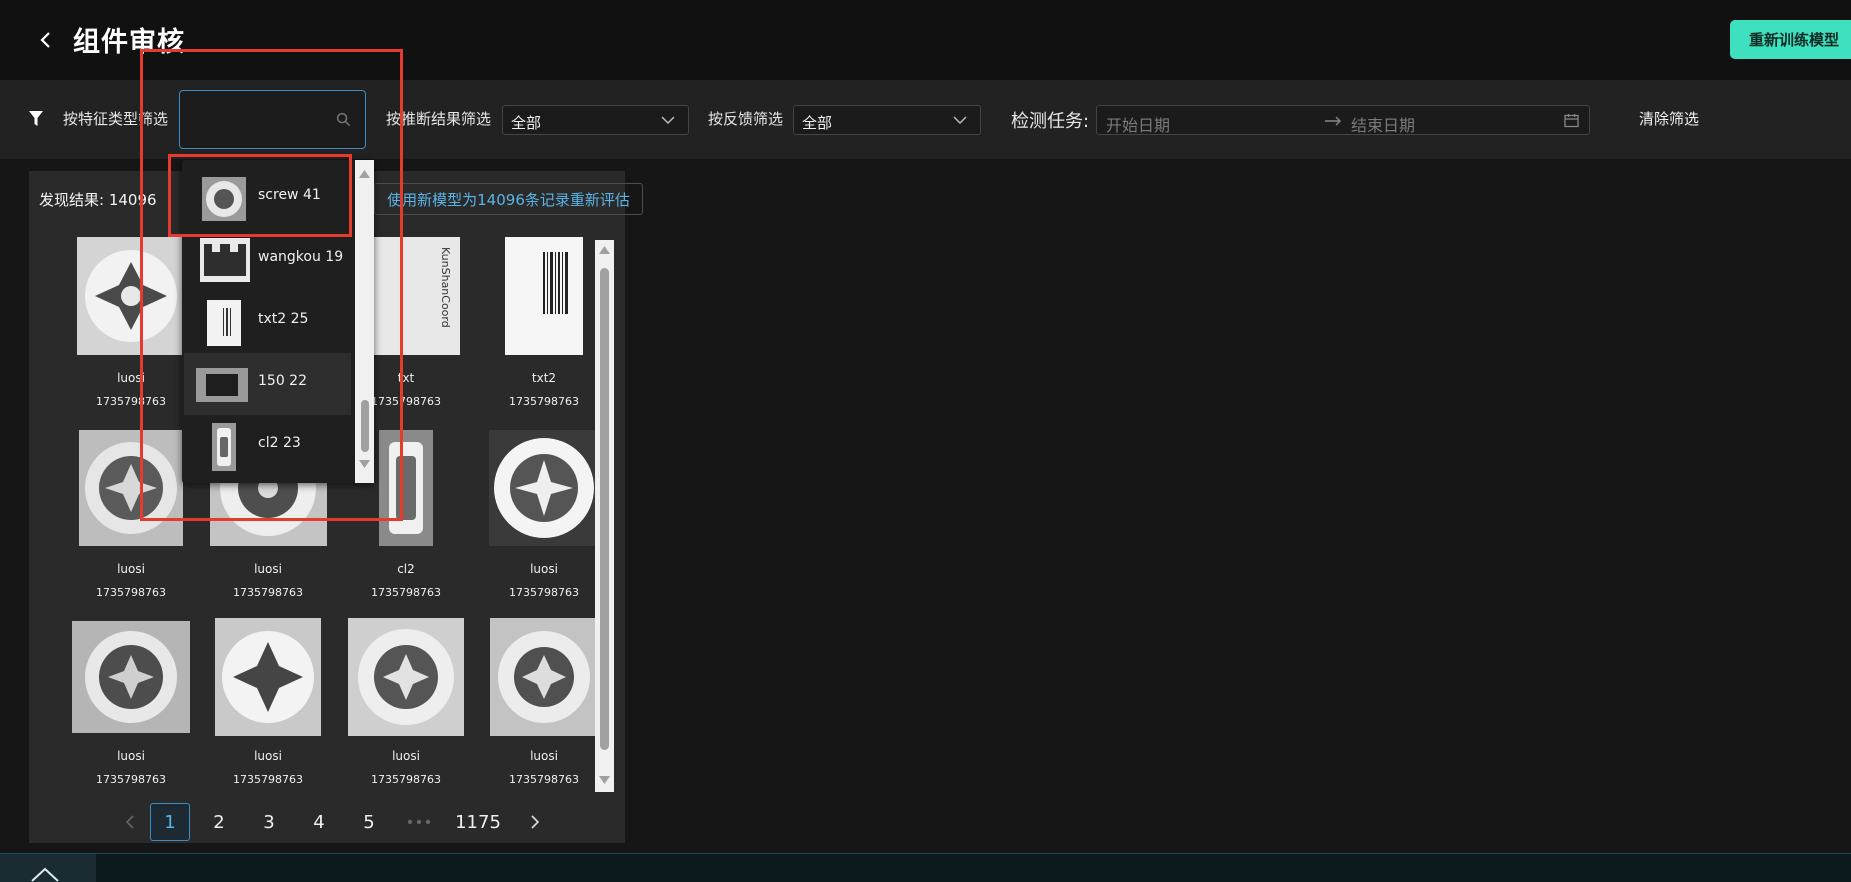 This screenshot has width=1851, height=882. I want to click on connector-thumbnail, so click(225, 260).